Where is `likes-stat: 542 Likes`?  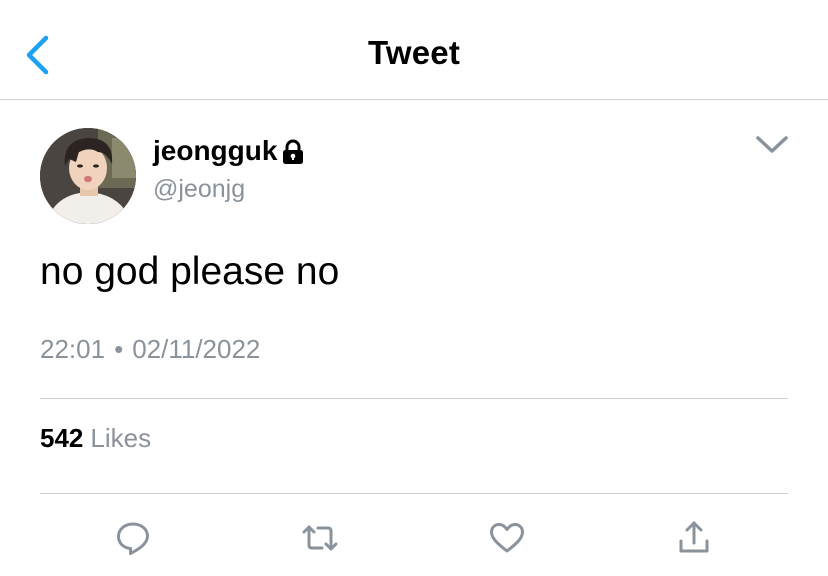
likes-stat: 542 Likes is located at coordinates (95, 438).